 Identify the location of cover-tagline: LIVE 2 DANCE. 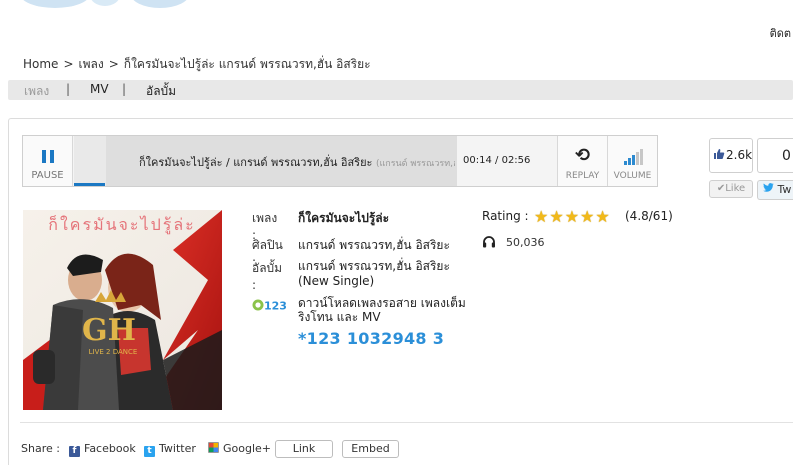
(113, 352).